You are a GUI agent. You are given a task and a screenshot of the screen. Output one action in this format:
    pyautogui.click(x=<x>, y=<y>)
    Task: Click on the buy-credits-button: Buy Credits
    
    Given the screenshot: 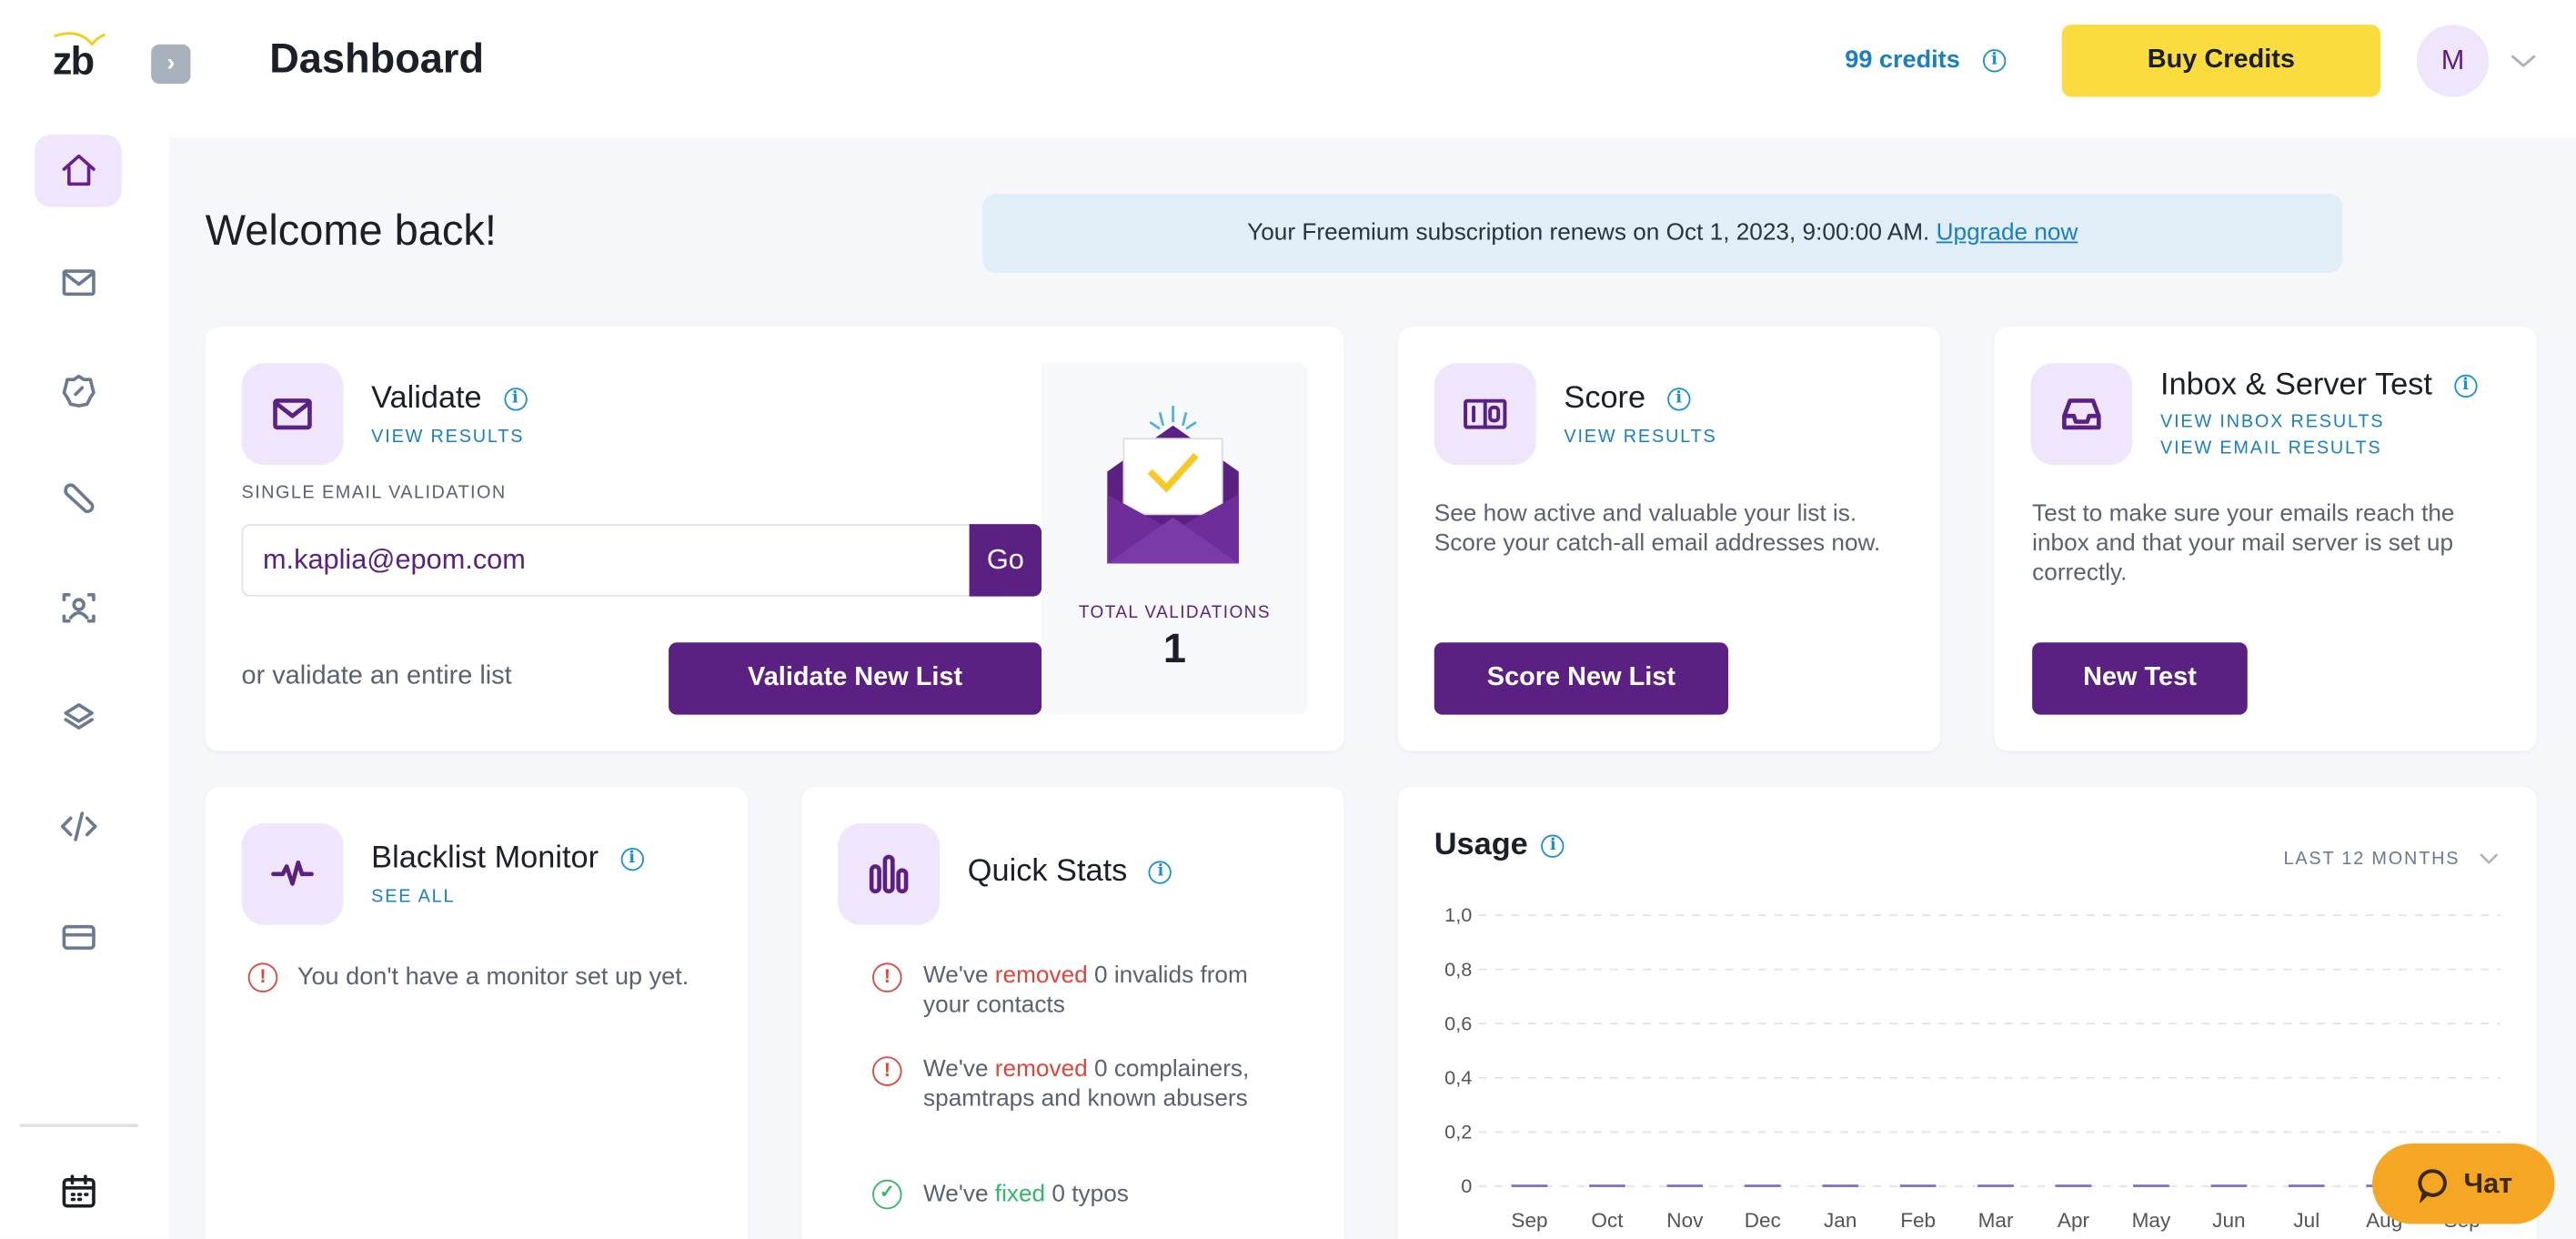 What is the action you would take?
    pyautogui.click(x=2221, y=61)
    